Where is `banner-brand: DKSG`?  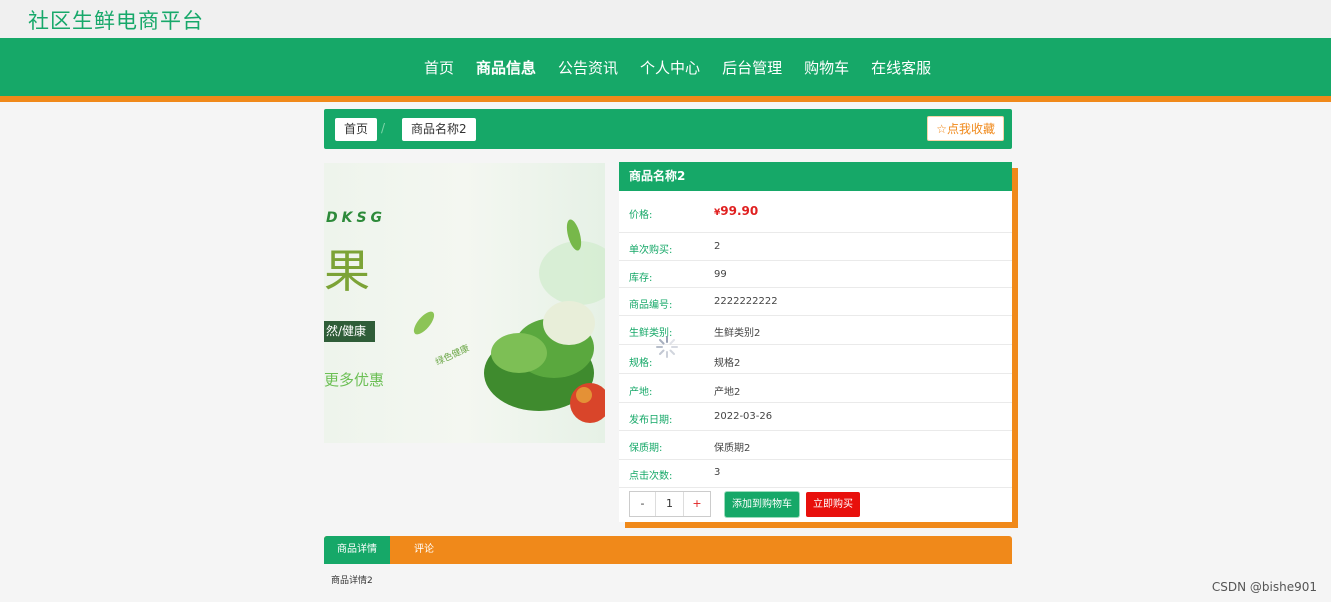 banner-brand: DKSG is located at coordinates (356, 218).